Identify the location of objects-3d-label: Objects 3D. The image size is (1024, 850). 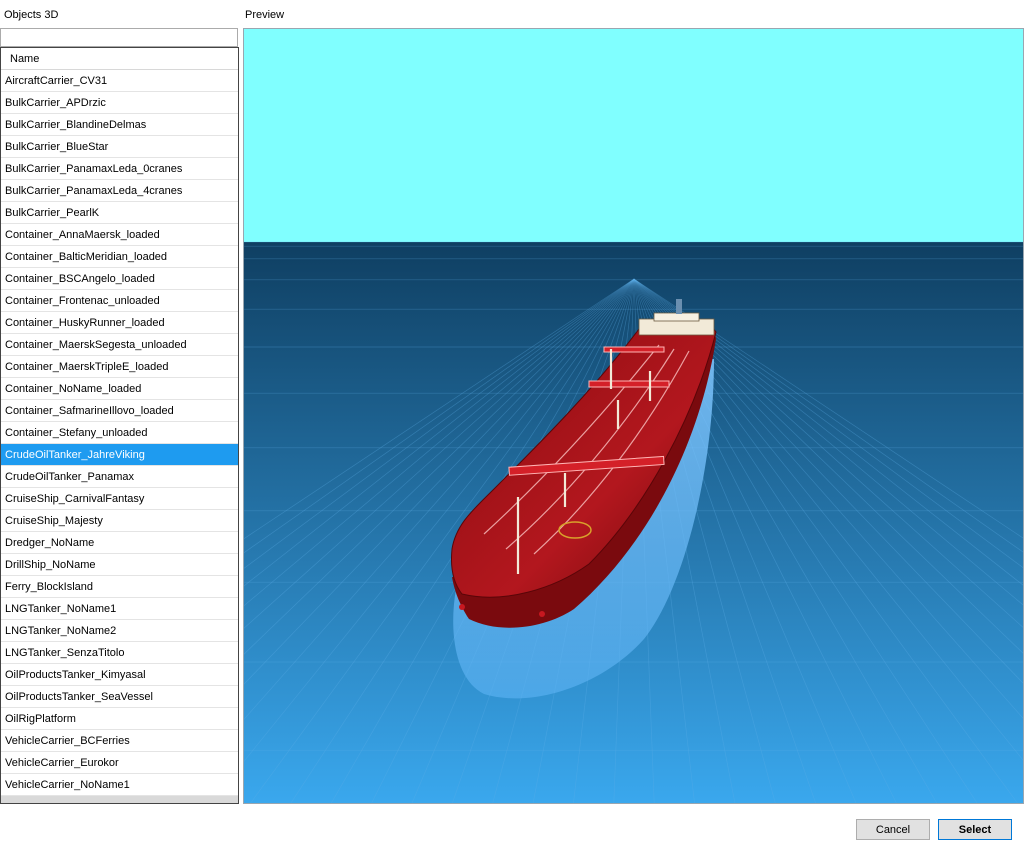
(31, 15).